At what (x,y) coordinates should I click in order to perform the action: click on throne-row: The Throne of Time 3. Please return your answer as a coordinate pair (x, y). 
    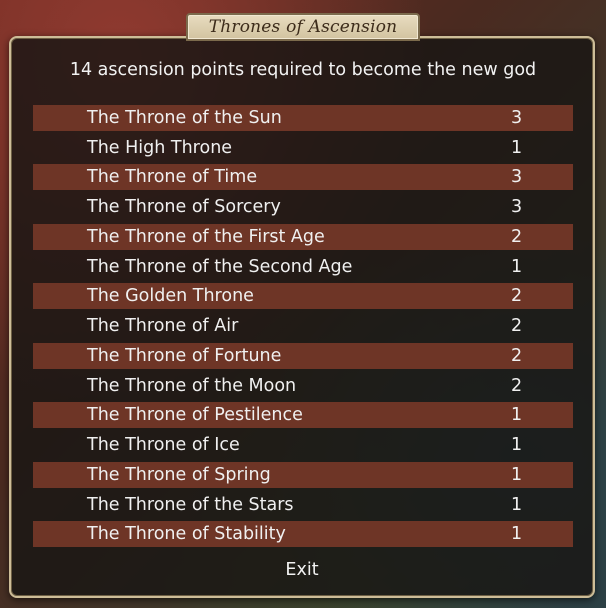
    Looking at the image, I should click on (303, 177).